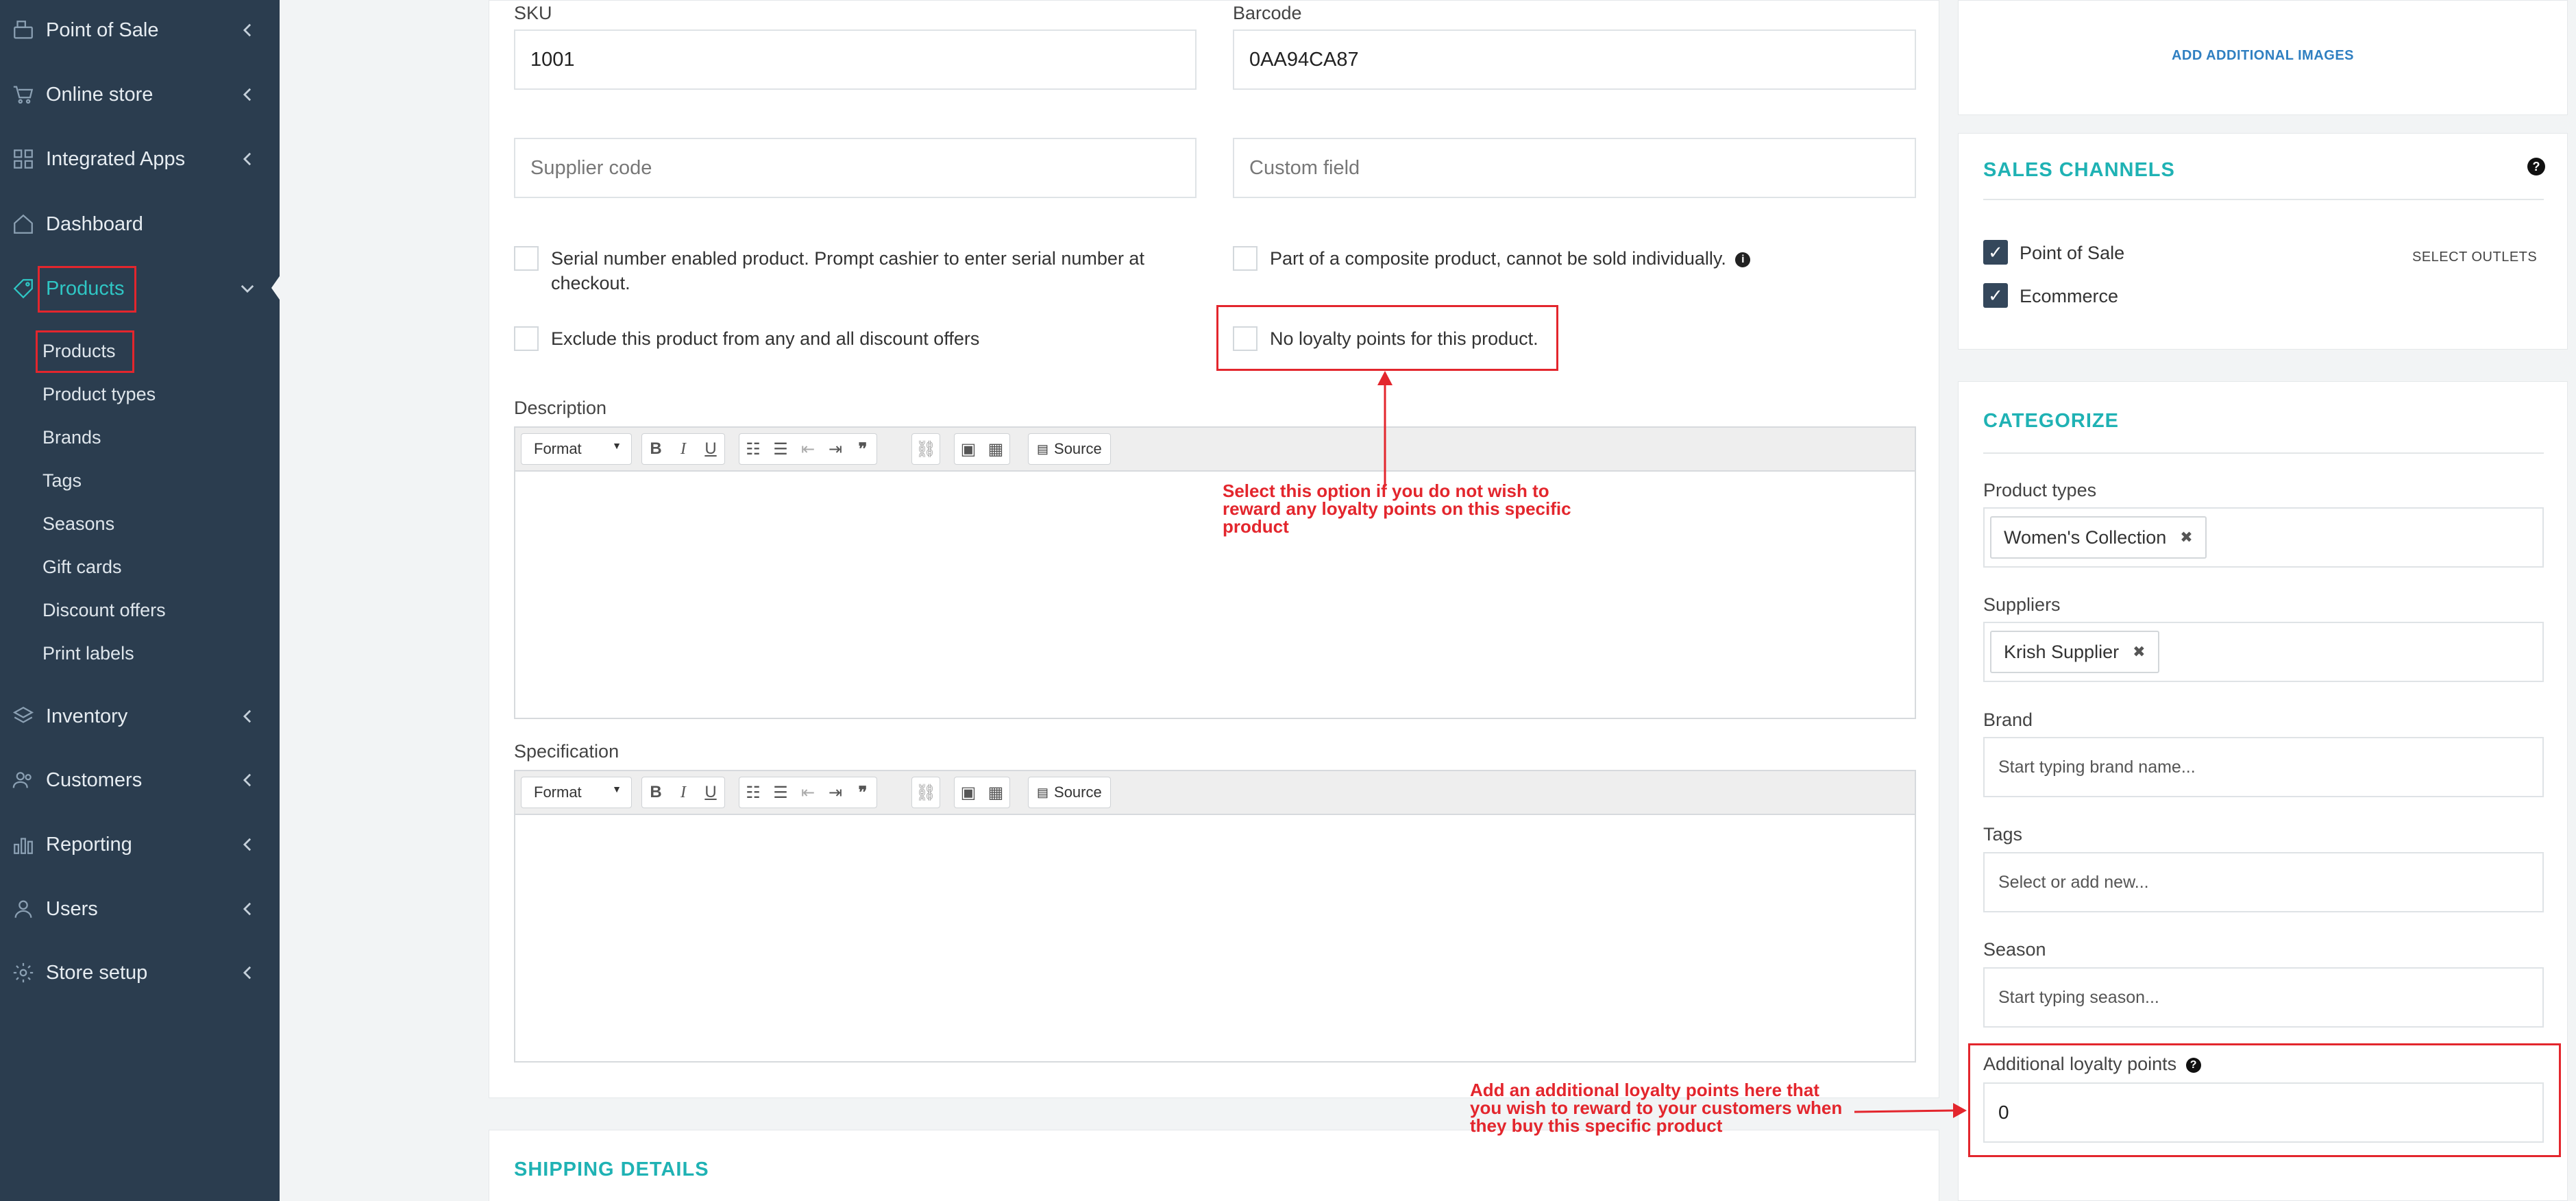 Image resolution: width=2576 pixels, height=1201 pixels. I want to click on description-editor: Format ▼ B I U ☷ ☰ ⇤ ⇥ ❞ ⛓ ▣ ▦ ▤ Source, so click(1215, 572).